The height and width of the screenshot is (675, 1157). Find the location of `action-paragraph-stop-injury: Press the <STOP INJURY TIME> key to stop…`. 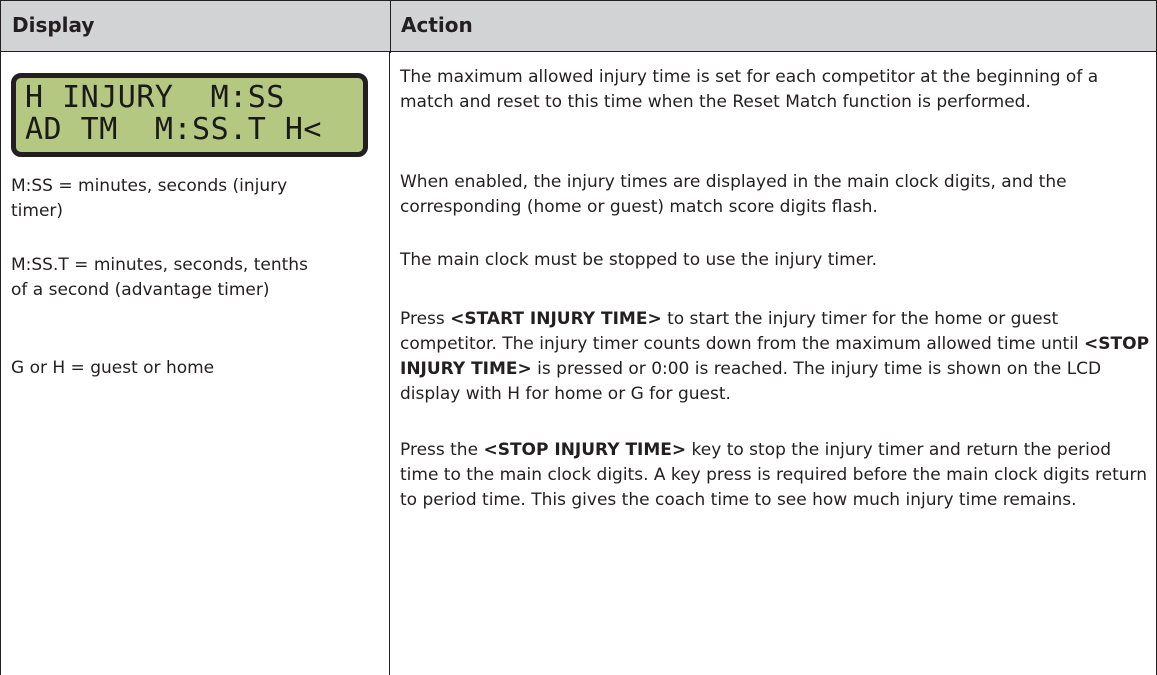

action-paragraph-stop-injury: Press the <STOP INJURY TIME> key to stop… is located at coordinates (775, 475).